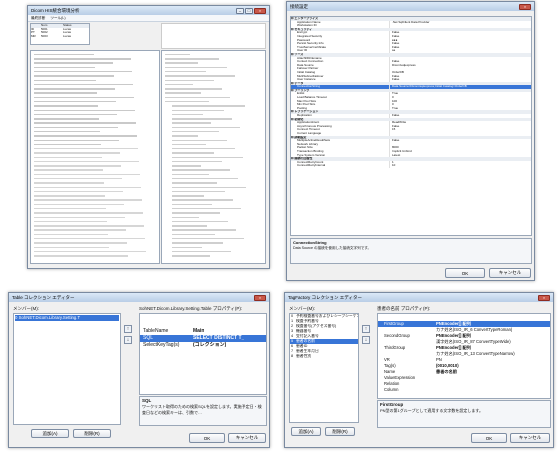 The width and height of the screenshot is (560, 452). What do you see at coordinates (394, 166) in the screenshot?
I see `property-value: 10` at bounding box center [394, 166].